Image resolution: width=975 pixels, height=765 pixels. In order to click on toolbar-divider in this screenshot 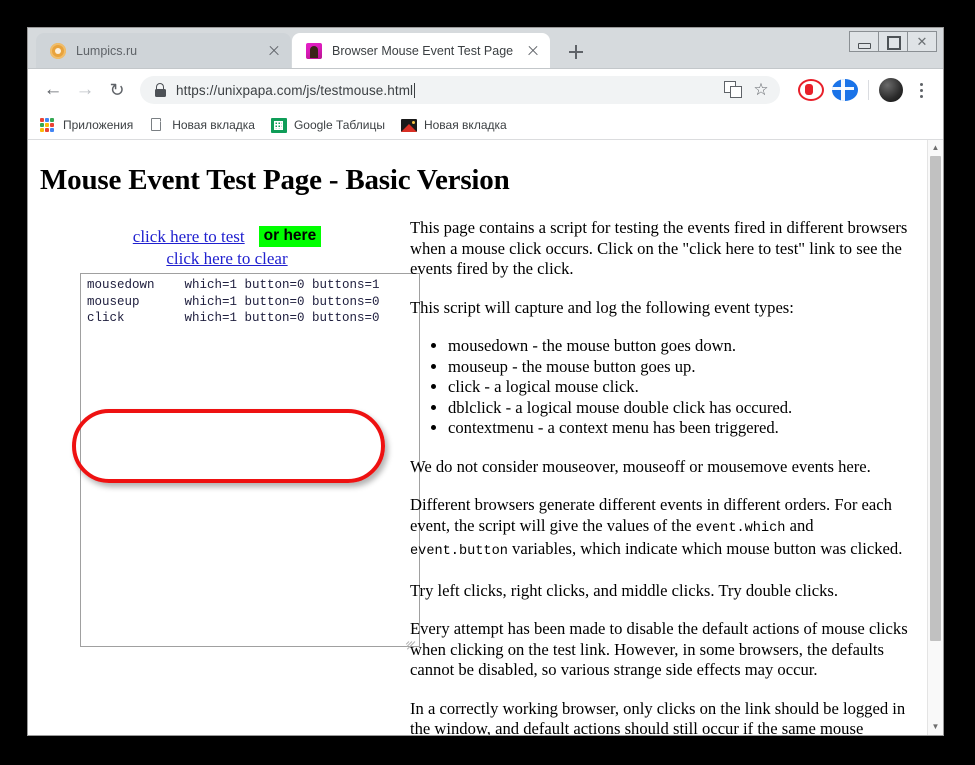, I will do `click(868, 90)`.